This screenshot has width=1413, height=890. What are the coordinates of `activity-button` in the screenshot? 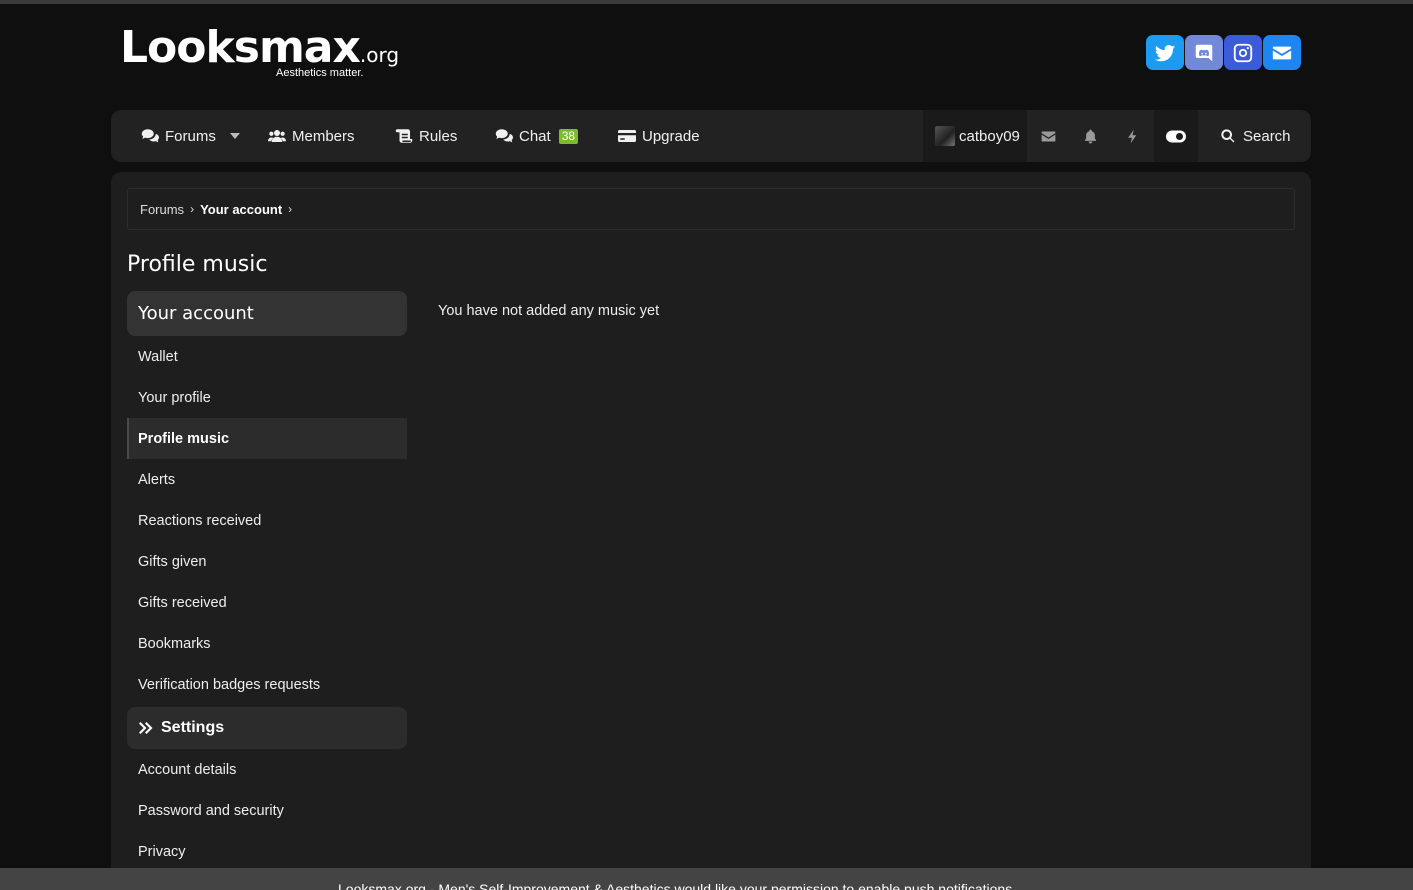 It's located at (1132, 136).